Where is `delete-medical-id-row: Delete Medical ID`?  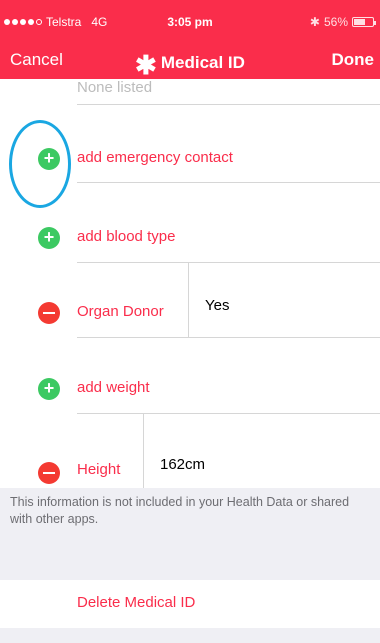 delete-medical-id-row: Delete Medical ID is located at coordinates (190, 604).